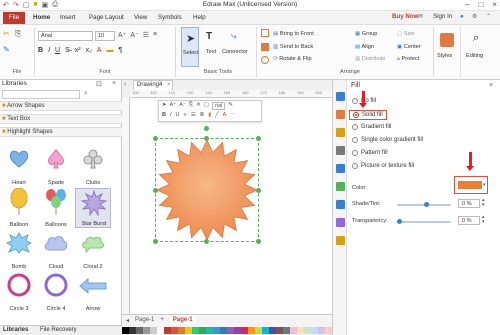 Image resolution: width=500 pixels, height=335 pixels. What do you see at coordinates (483, 220) in the screenshot?
I see `transparency-spinner-icon: ▴ ▾` at bounding box center [483, 220].